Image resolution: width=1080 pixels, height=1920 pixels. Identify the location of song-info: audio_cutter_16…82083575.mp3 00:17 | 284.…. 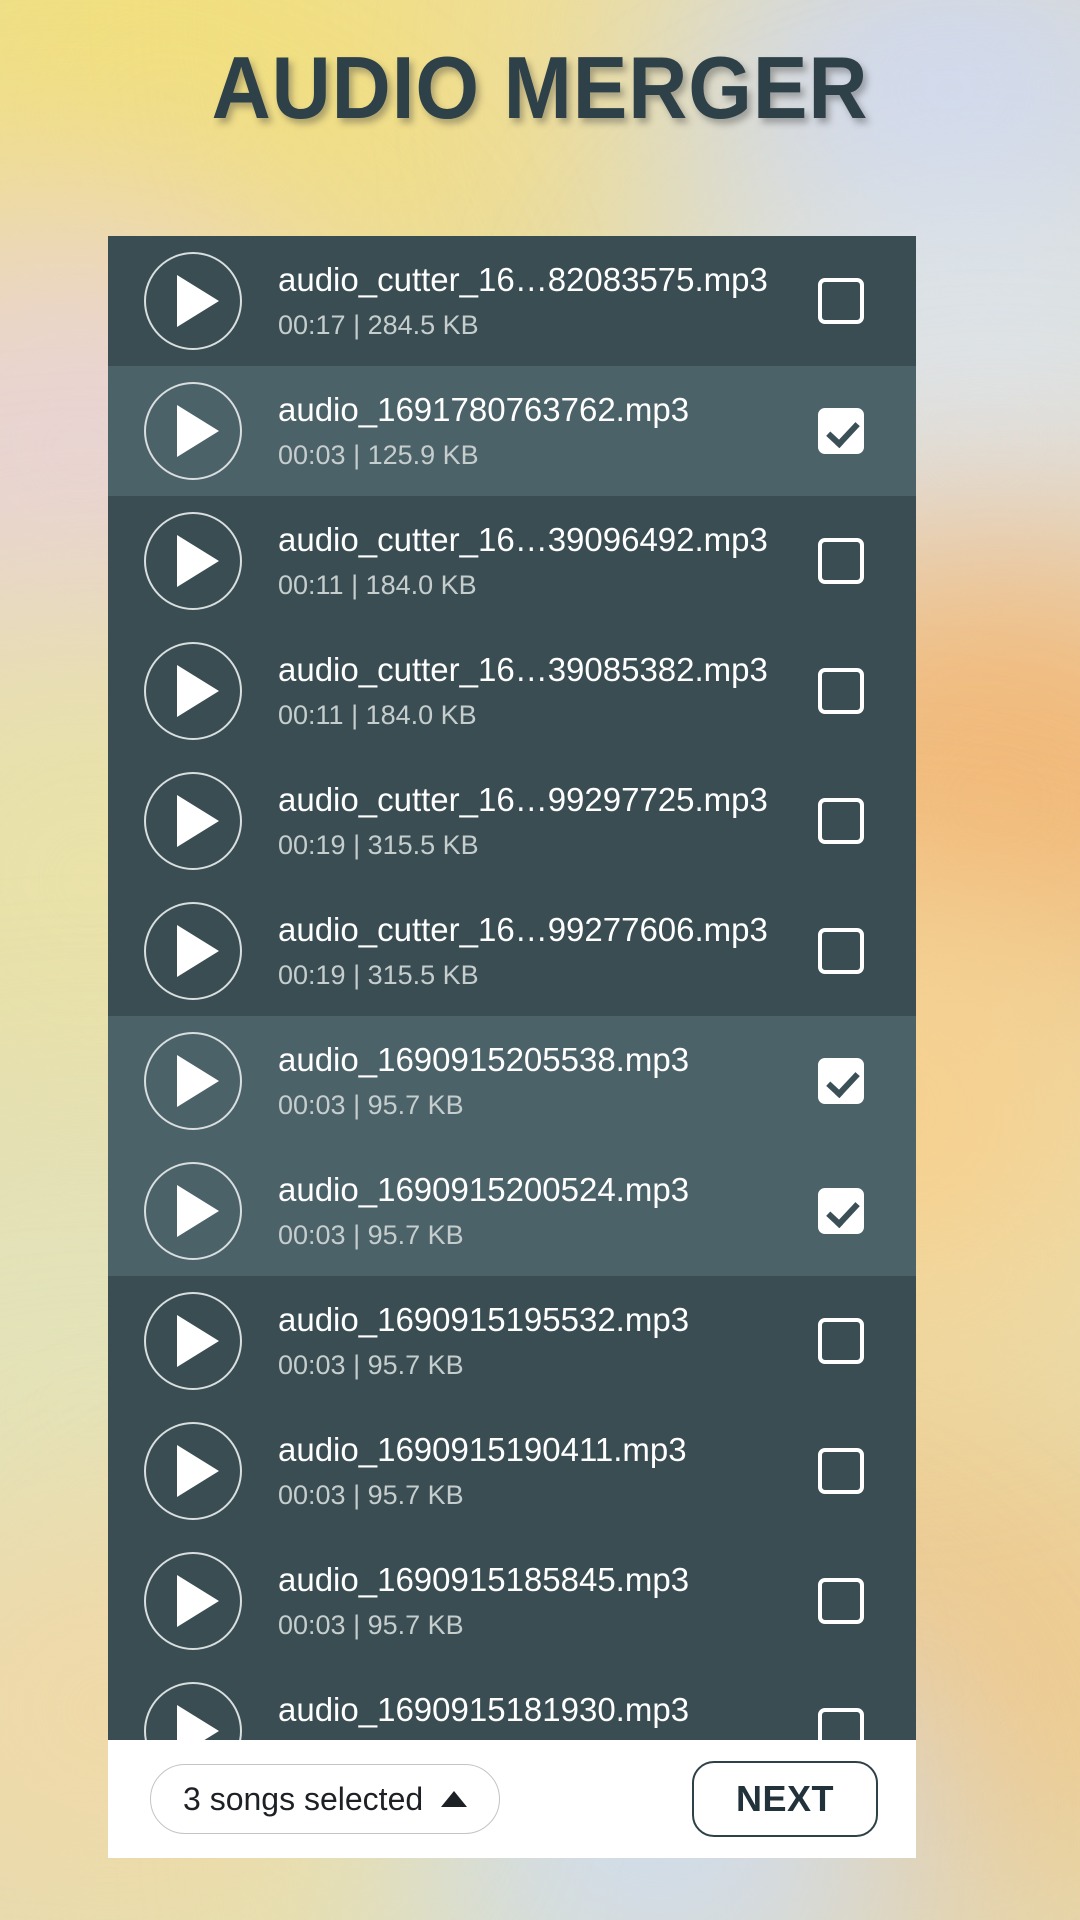
(548, 301).